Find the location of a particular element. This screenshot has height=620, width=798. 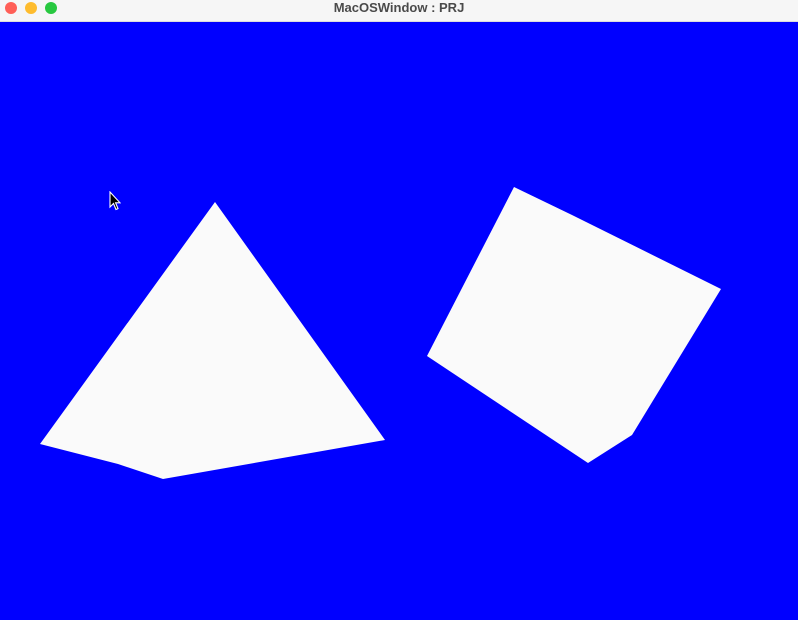

arrow-cursor-icon is located at coordinates (115, 201).